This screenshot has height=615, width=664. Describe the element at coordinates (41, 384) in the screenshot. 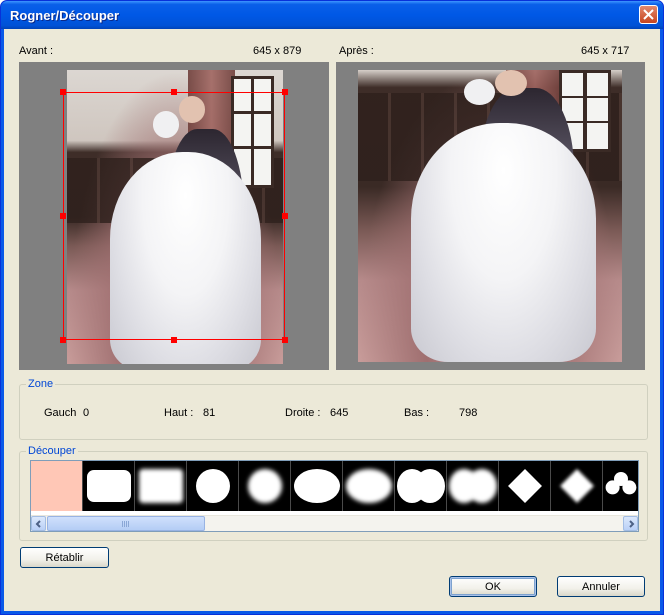

I see `zone-legend: Zone` at that location.